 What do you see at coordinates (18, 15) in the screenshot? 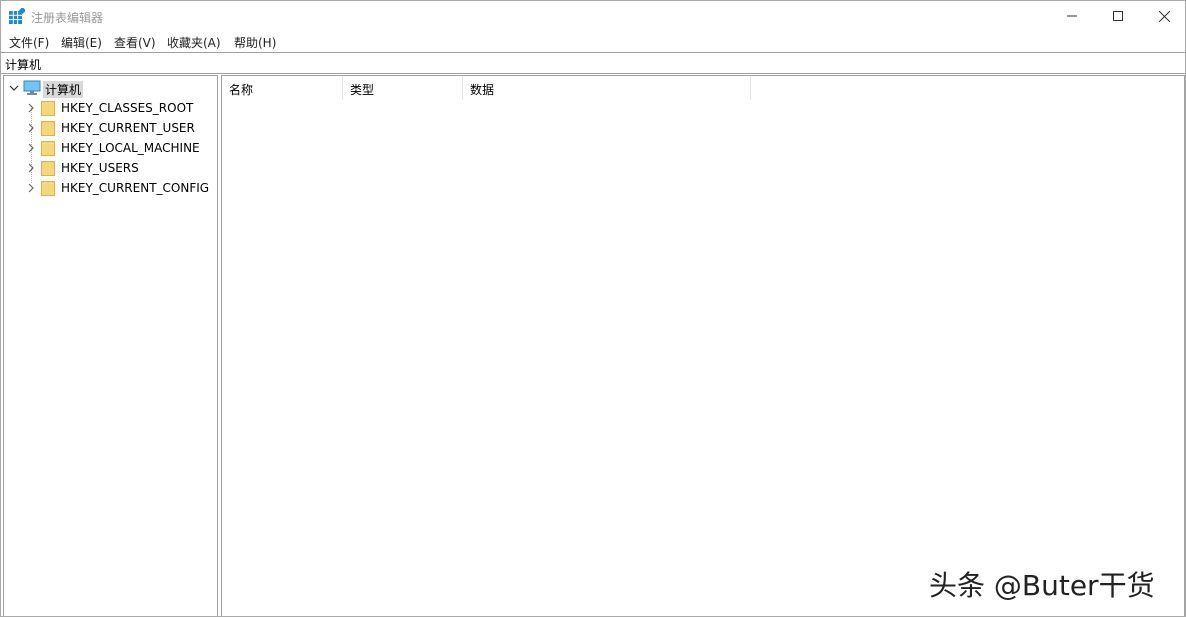
I see `regedit-icon` at bounding box center [18, 15].